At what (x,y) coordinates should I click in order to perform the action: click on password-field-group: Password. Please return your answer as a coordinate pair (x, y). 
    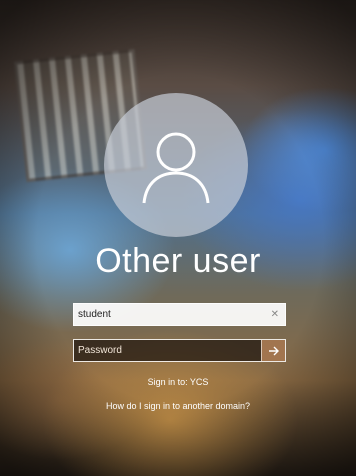
    Looking at the image, I should click on (179, 350).